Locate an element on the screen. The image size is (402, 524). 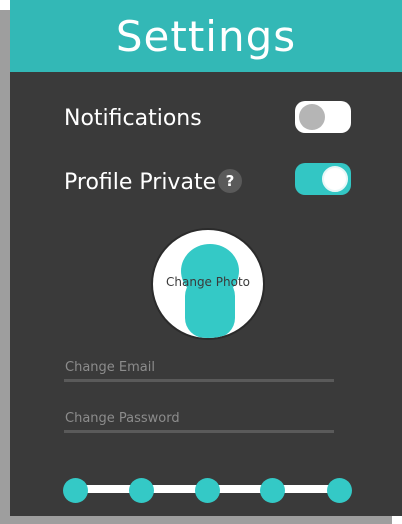
email-field is located at coordinates (199, 369).